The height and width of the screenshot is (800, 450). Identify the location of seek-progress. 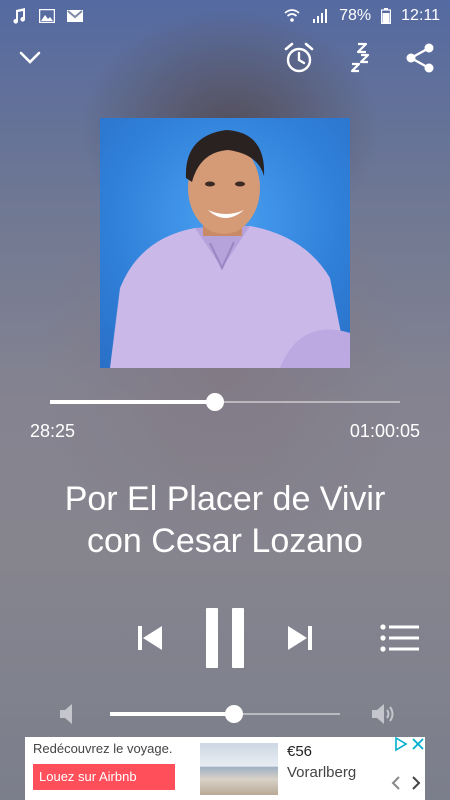
(132, 402).